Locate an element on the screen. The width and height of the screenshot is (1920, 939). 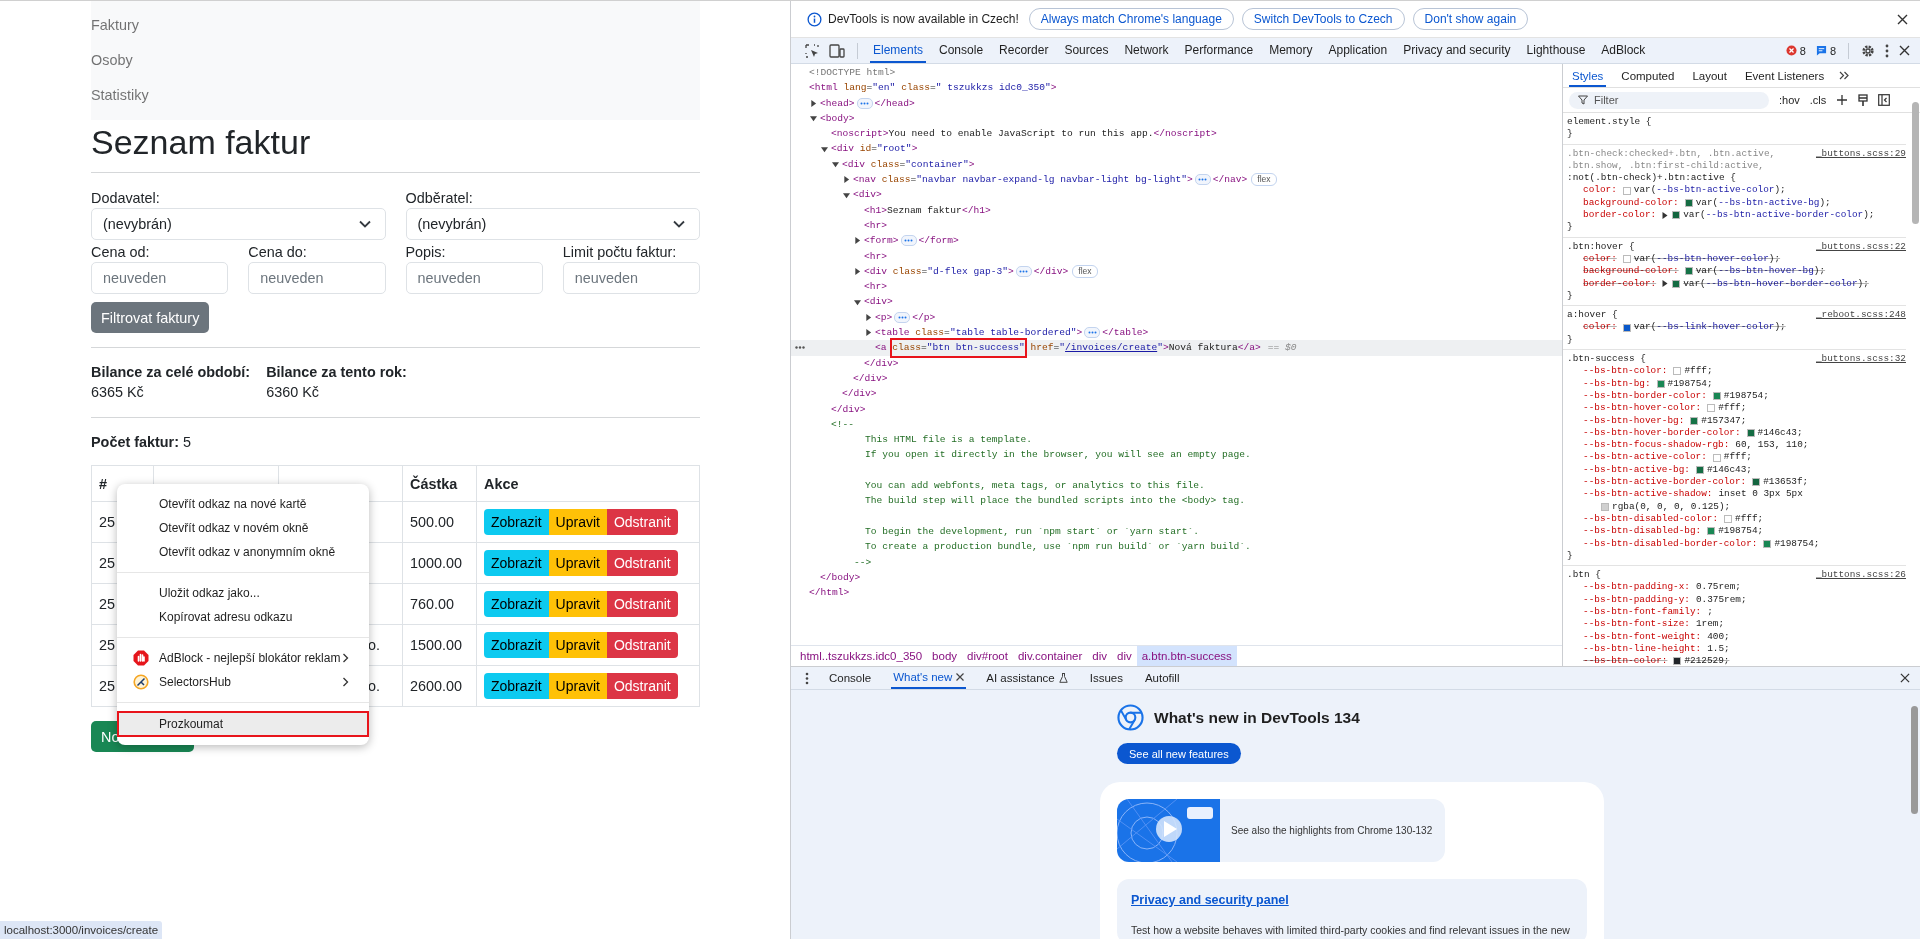
dropdown: (nevybrán) is located at coordinates (552, 224).